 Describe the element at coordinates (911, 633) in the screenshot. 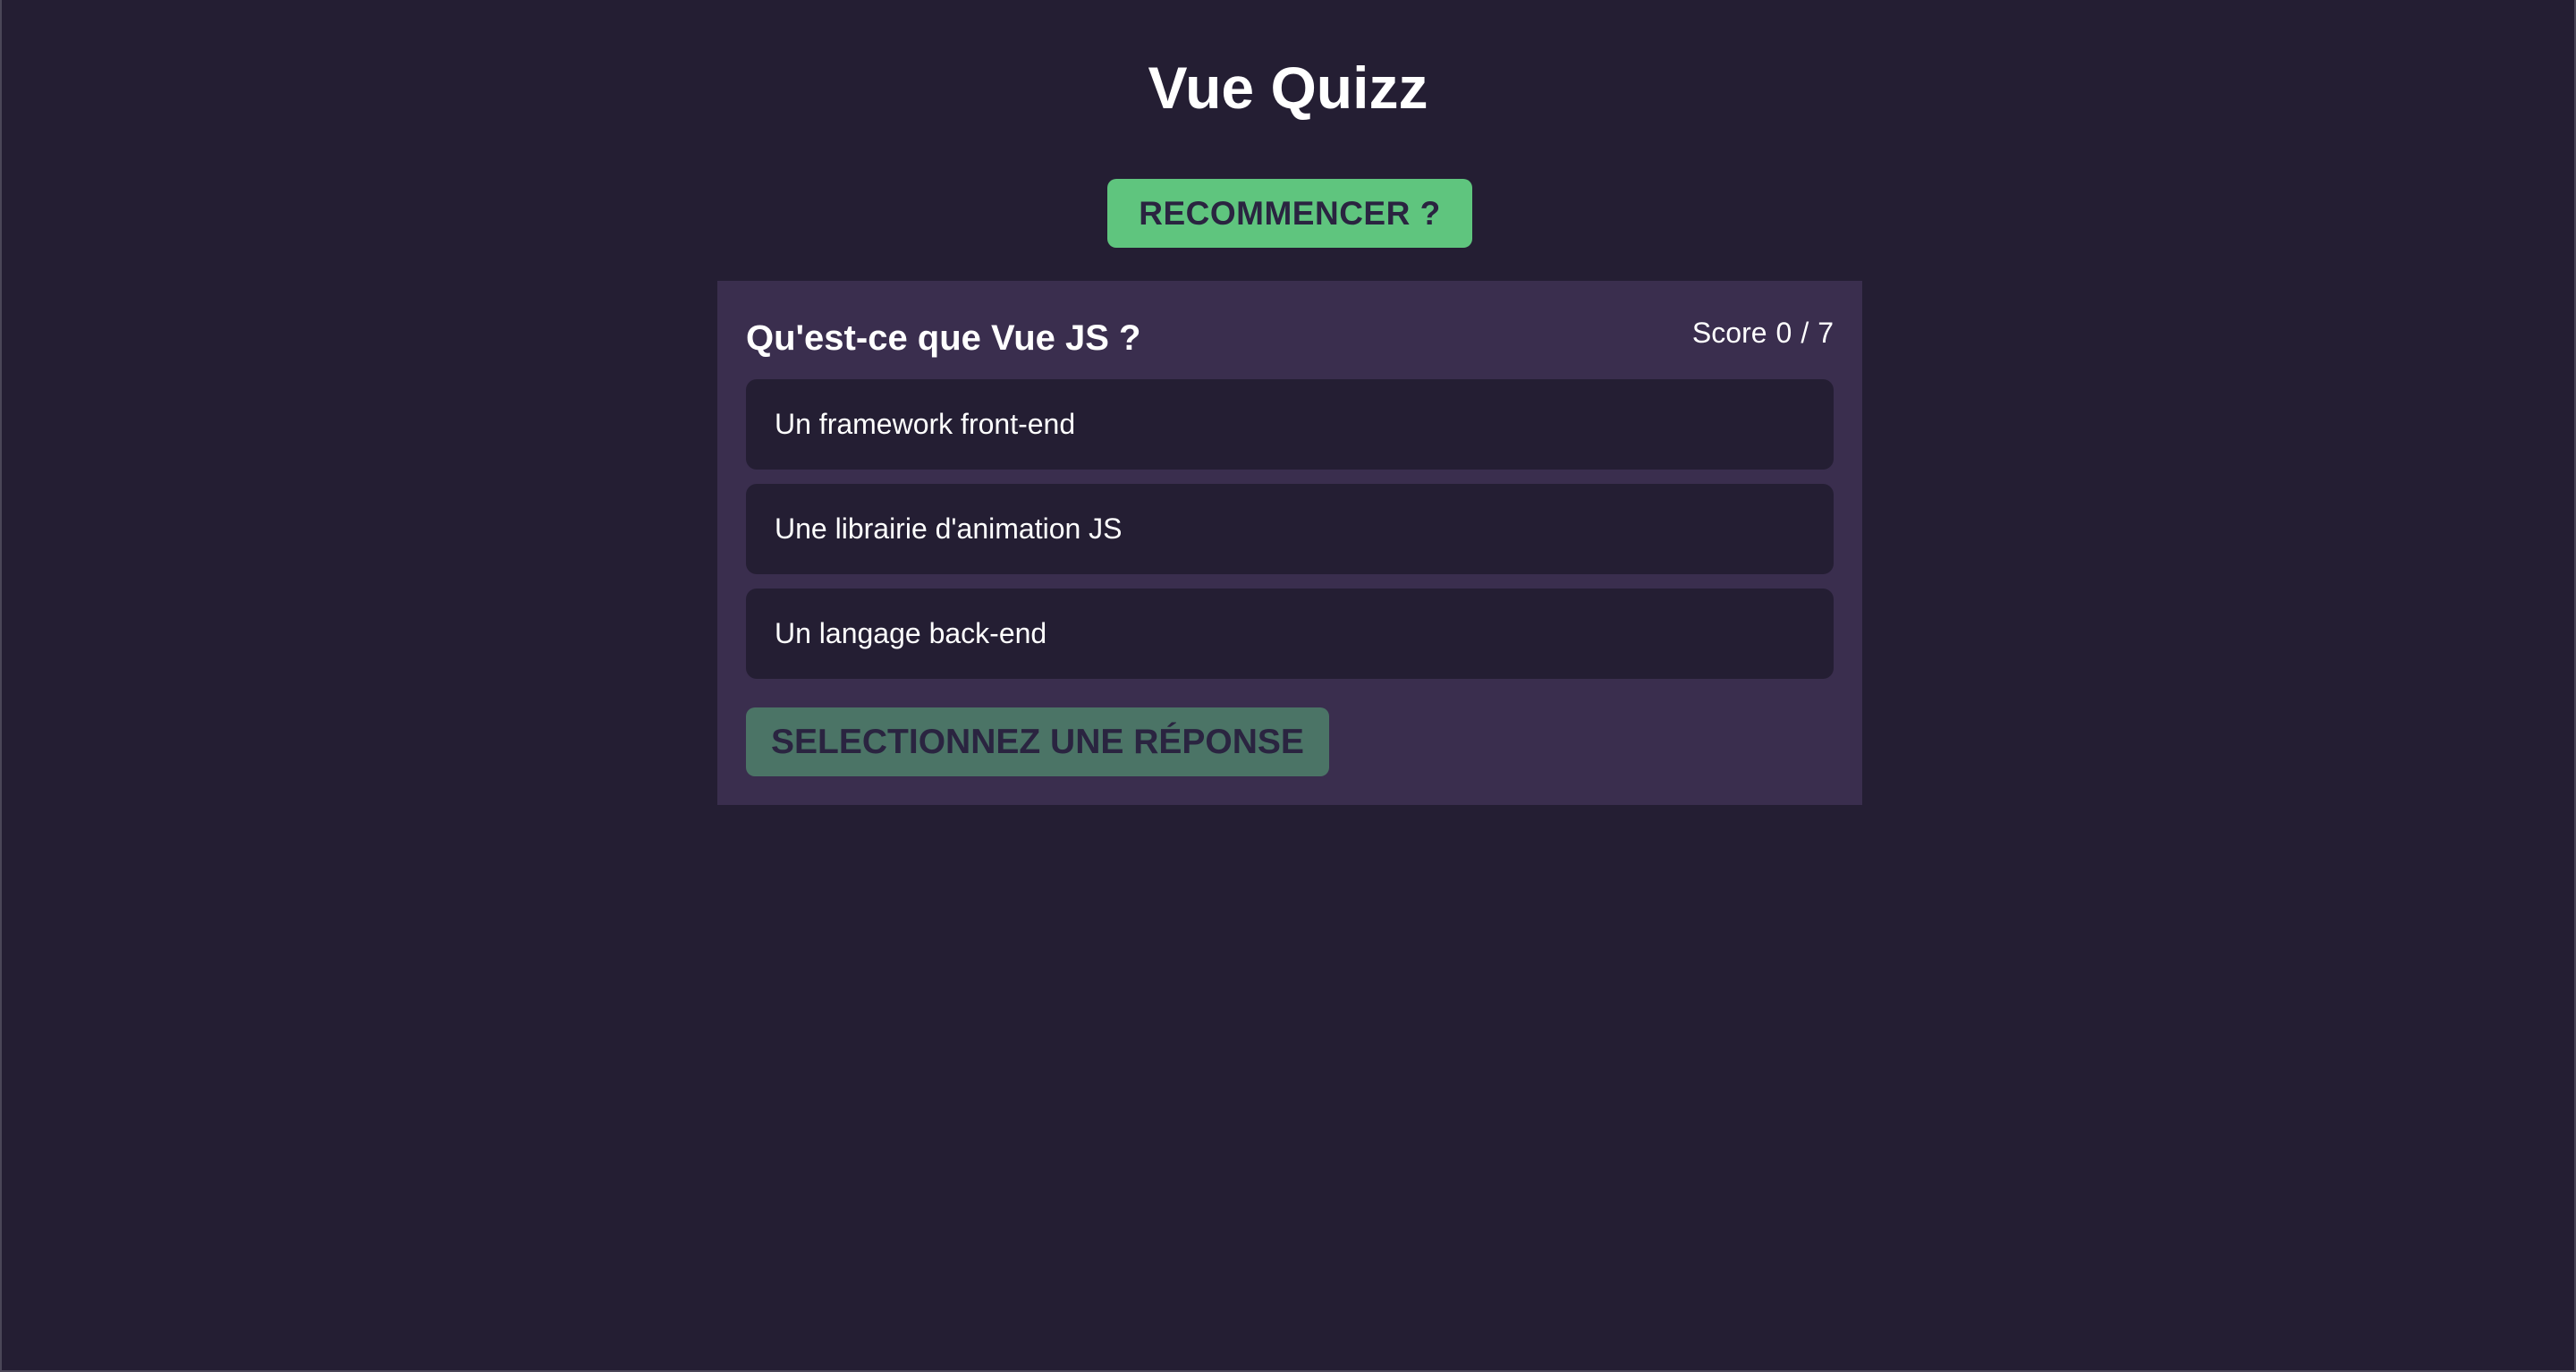

I see `answer-label: Un langage back-end` at that location.